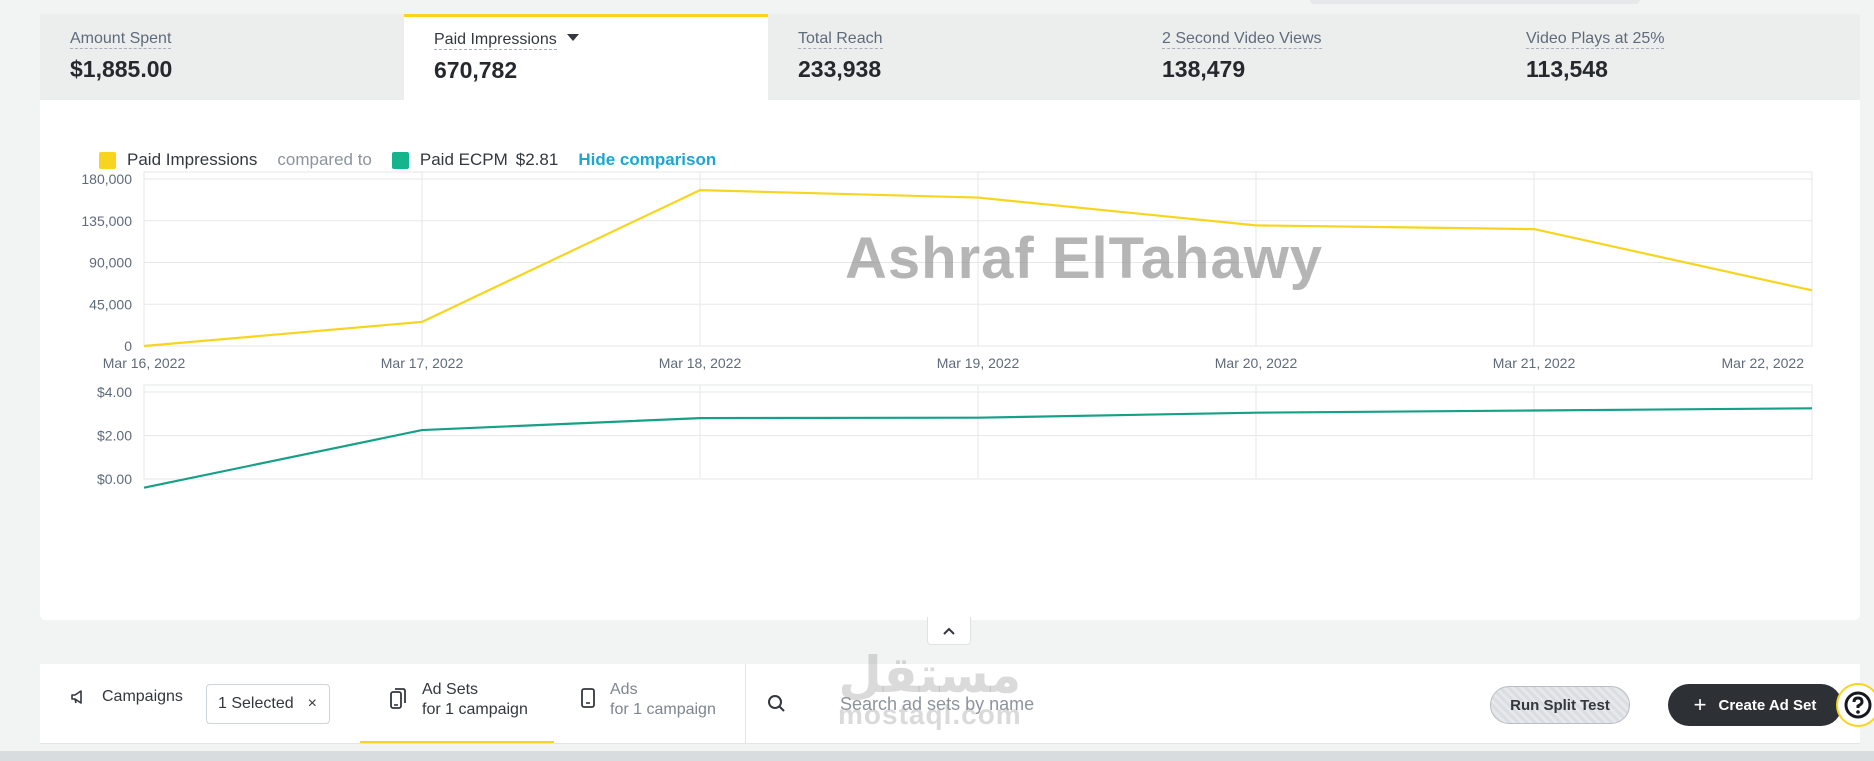  What do you see at coordinates (475, 709) in the screenshot?
I see `tab-ad-sets-sub: for 1 campaign` at bounding box center [475, 709].